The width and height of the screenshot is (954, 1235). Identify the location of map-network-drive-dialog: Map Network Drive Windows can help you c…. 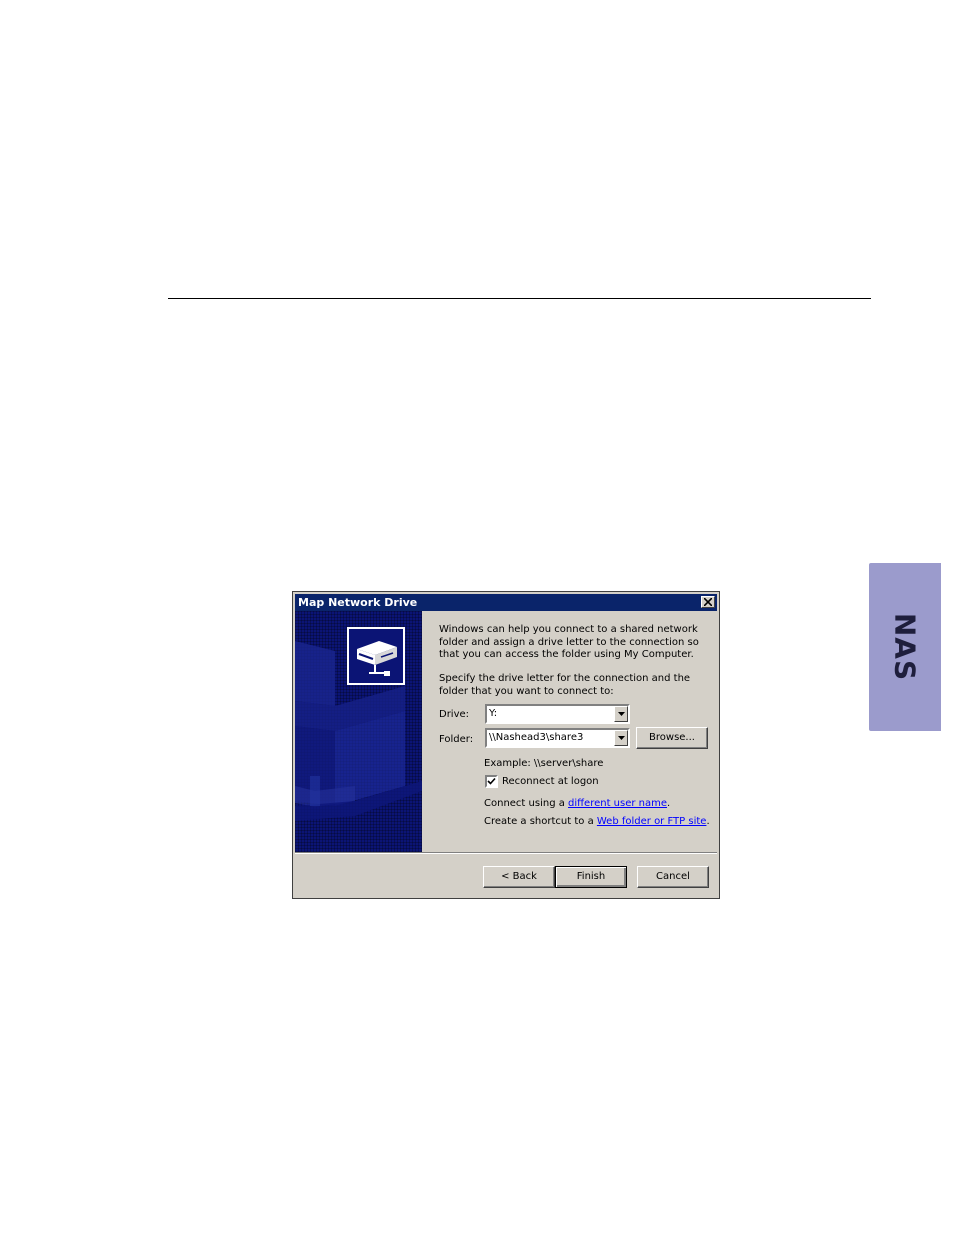
(506, 745).